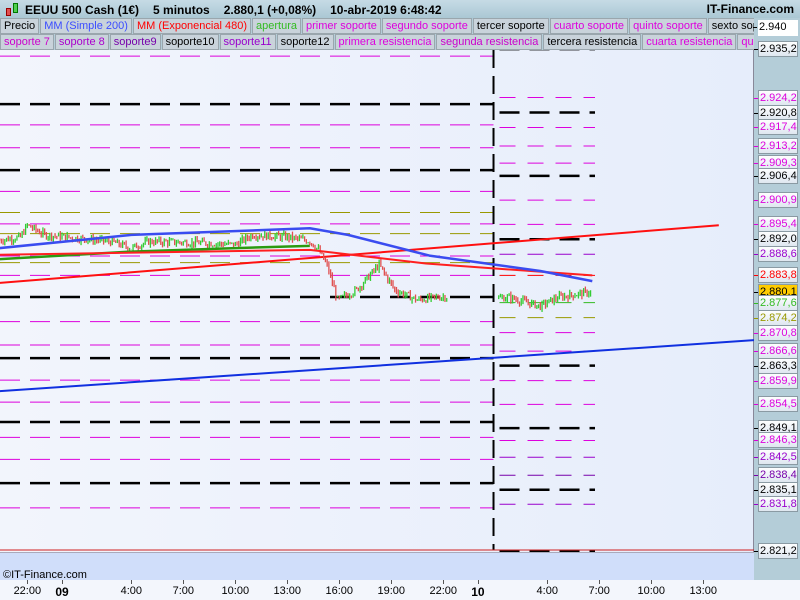 Image resolution: width=800 pixels, height=600 pixels. I want to click on time-tick-label: 10, so click(478, 592).